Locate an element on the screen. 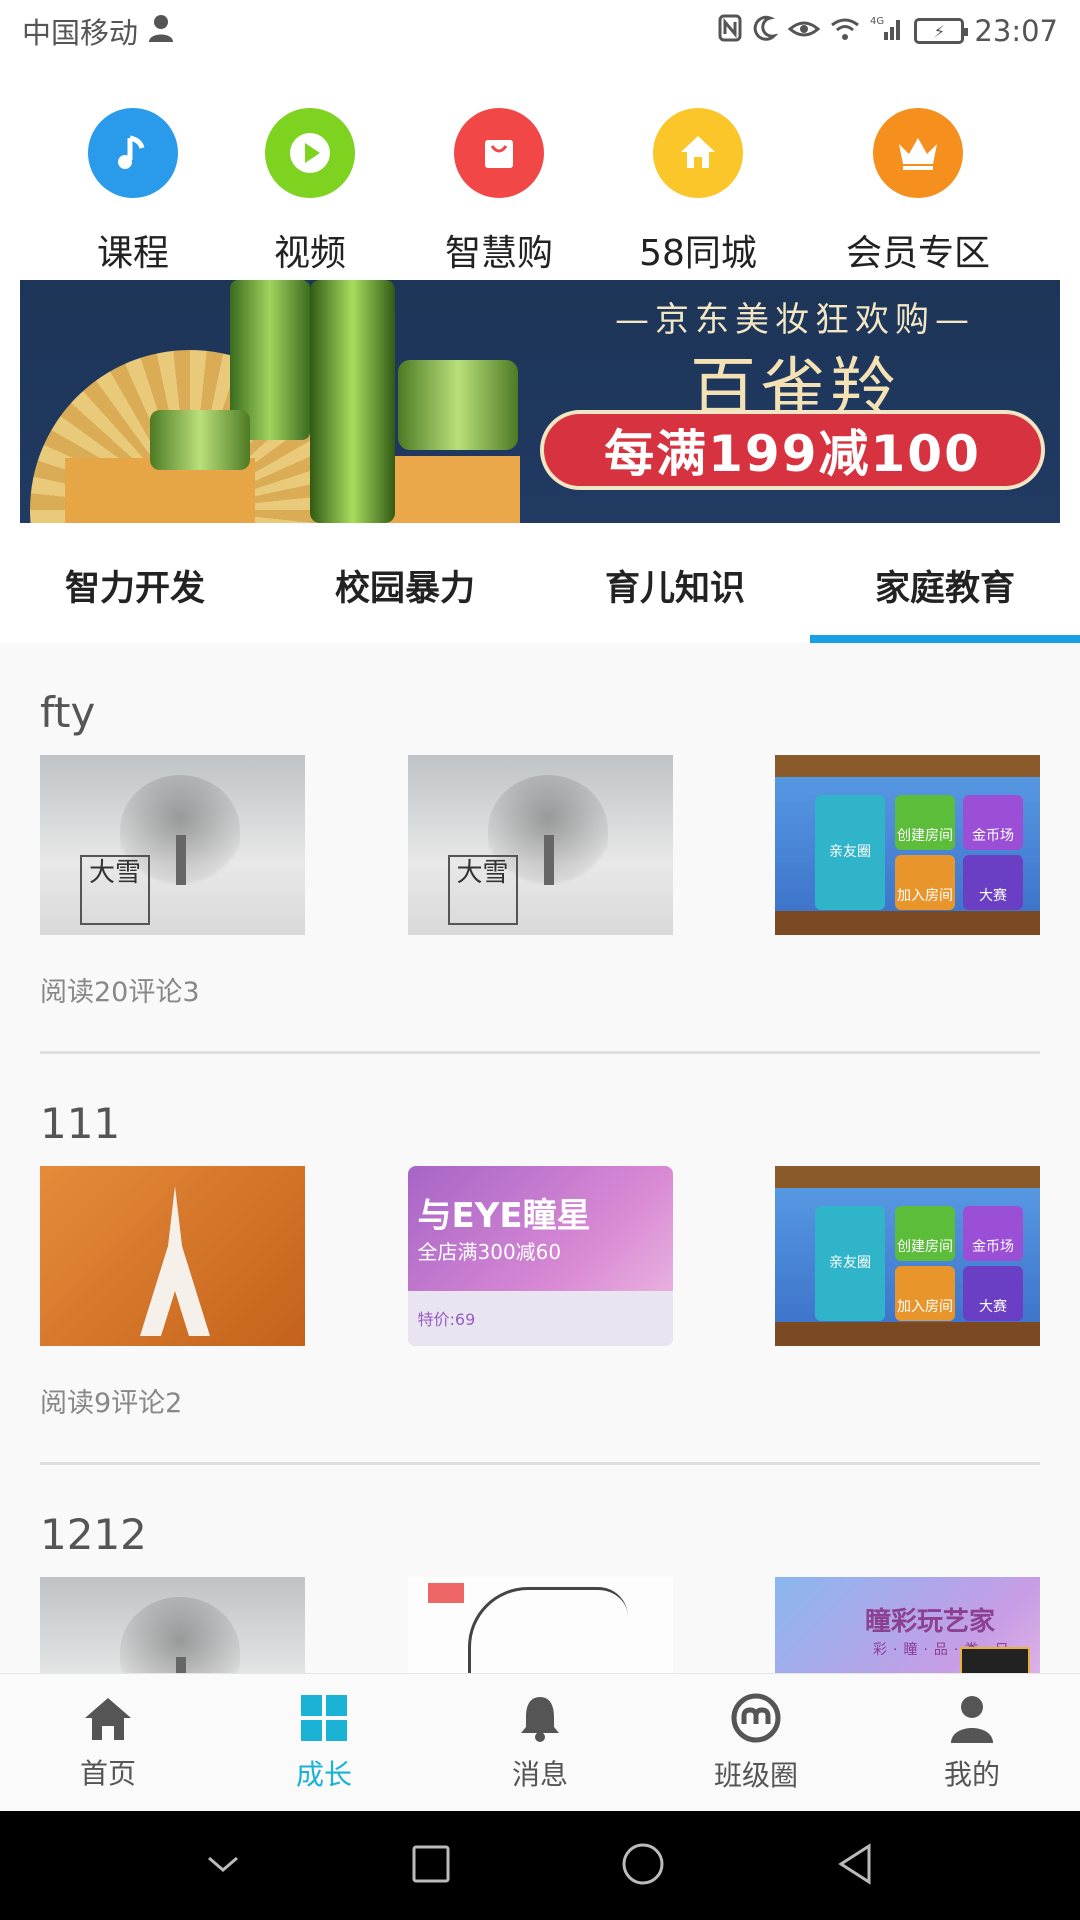  nav-label: 班级圈 is located at coordinates (755, 1775).